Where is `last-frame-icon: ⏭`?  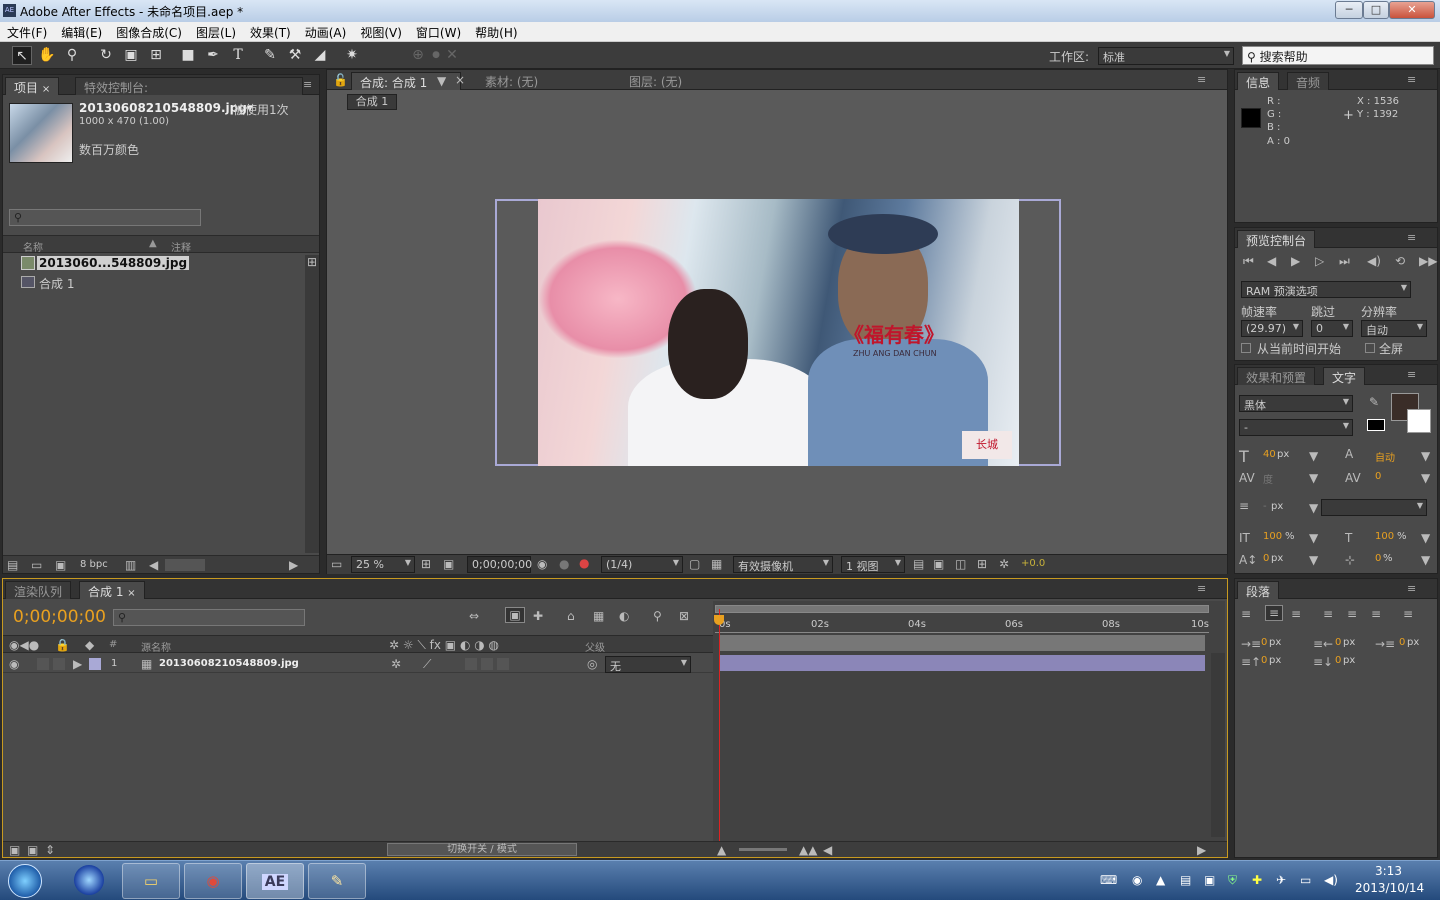 last-frame-icon: ⏭ is located at coordinates (1344, 261).